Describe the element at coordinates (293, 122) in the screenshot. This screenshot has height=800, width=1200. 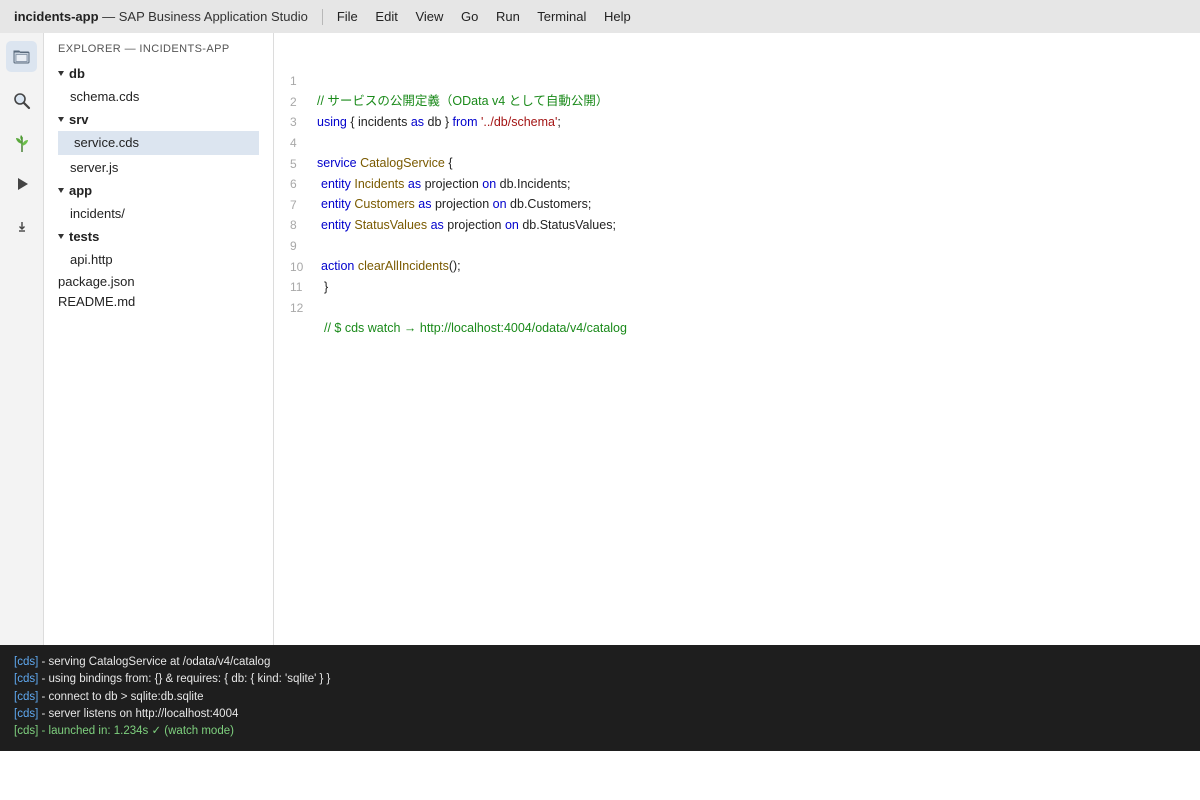
I see `line-number: 3` at that location.